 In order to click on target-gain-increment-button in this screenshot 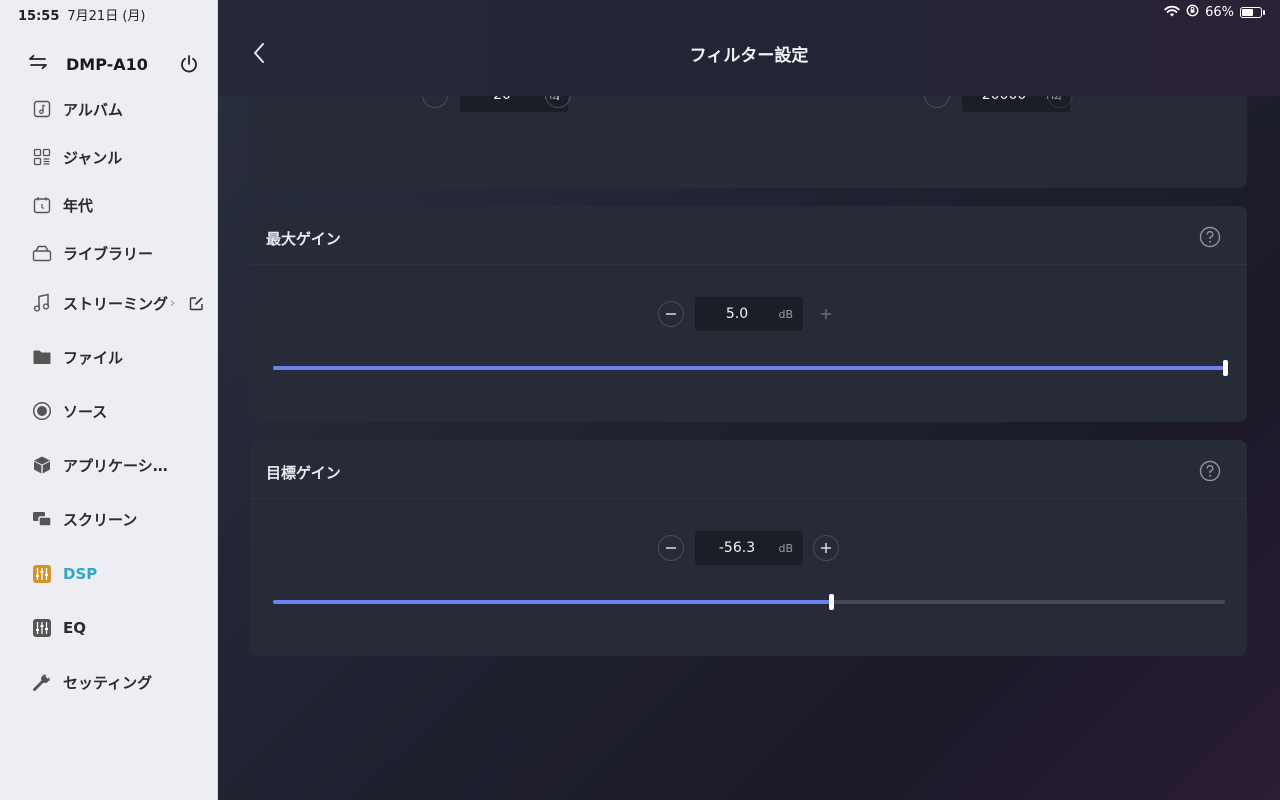, I will do `click(826, 548)`.